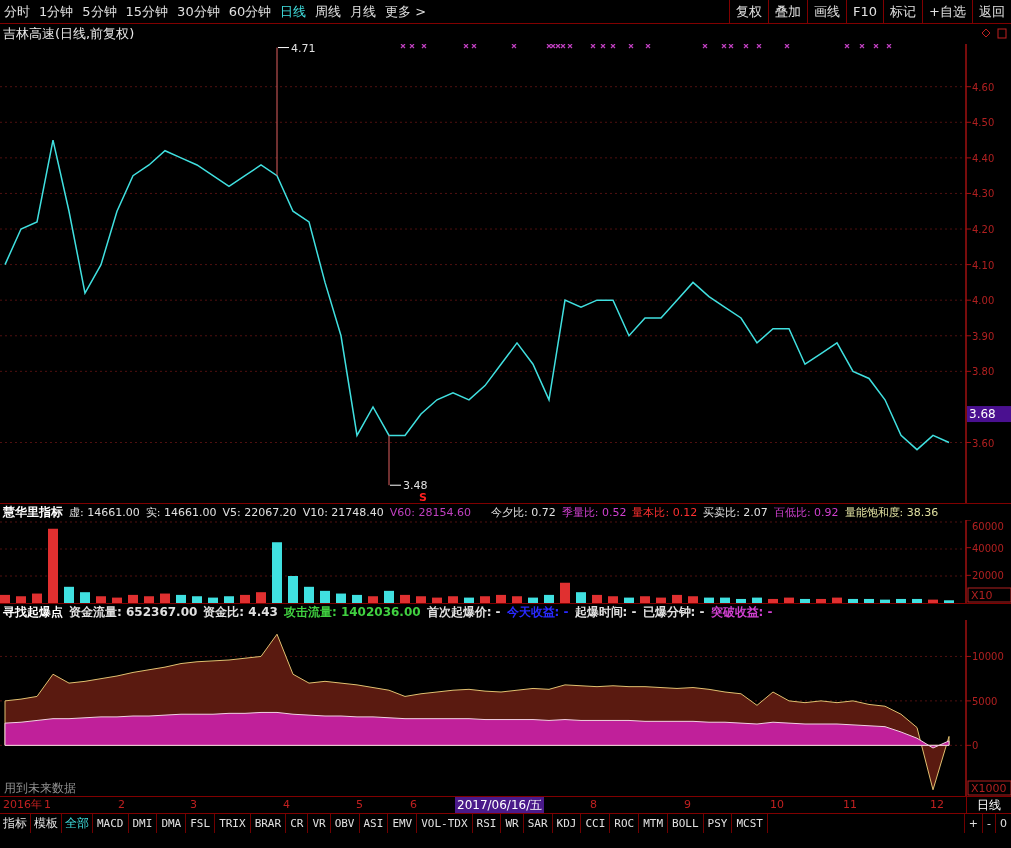  What do you see at coordinates (343, 512) in the screenshot?
I see `indicator-value: V10: 21748.40` at bounding box center [343, 512].